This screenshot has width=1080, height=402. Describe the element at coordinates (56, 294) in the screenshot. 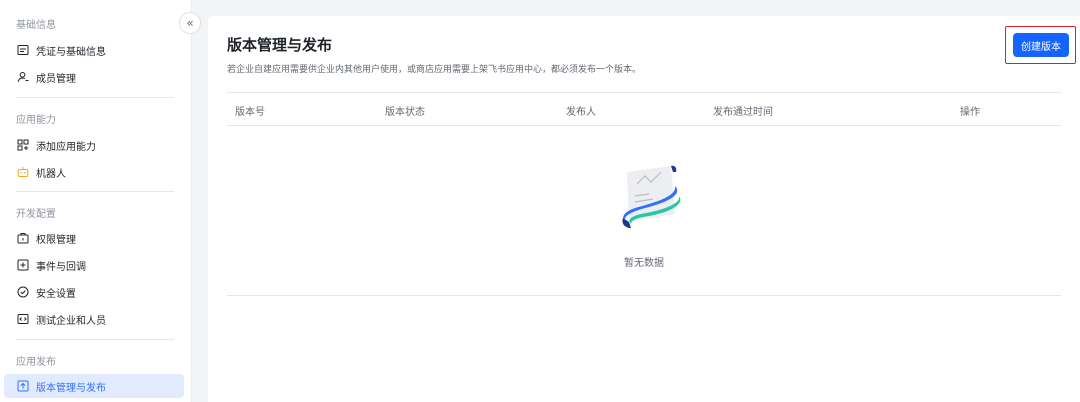

I see `sidebar-item-label: 安全设置` at that location.